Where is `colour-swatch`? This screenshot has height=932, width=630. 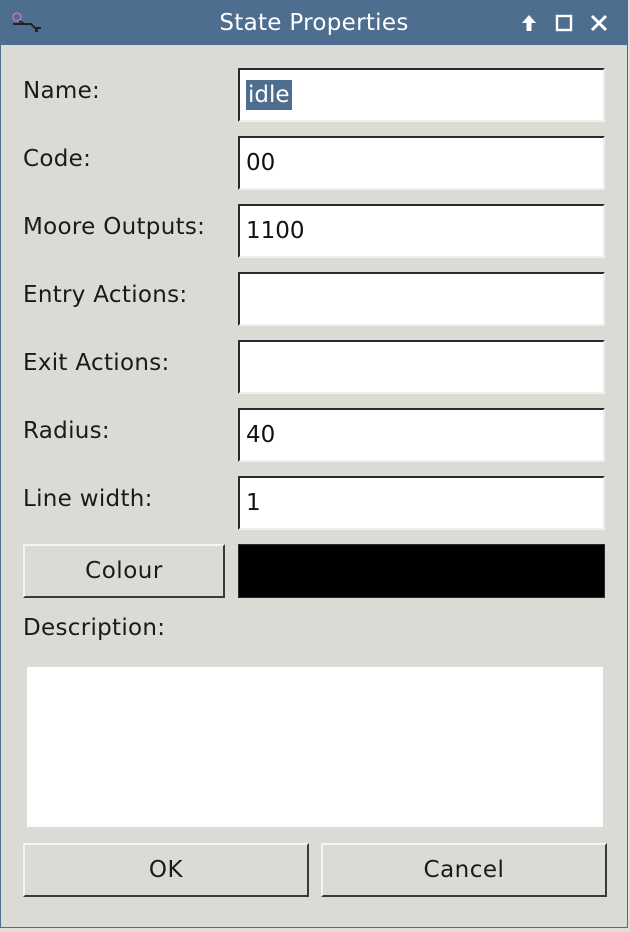 colour-swatch is located at coordinates (421, 571).